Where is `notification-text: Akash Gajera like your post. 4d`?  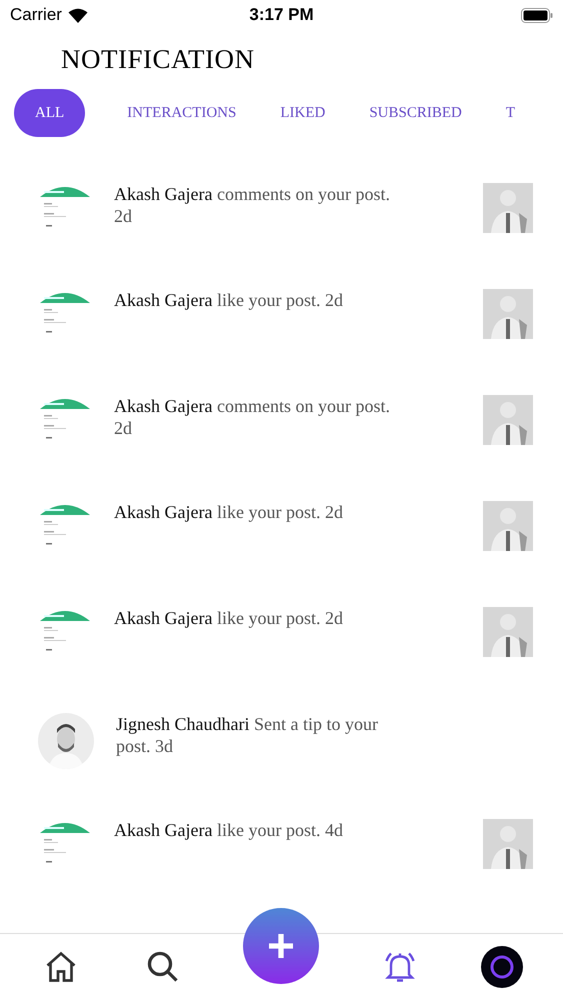 notification-text: Akash Gajera like your post. 4d is located at coordinates (229, 830).